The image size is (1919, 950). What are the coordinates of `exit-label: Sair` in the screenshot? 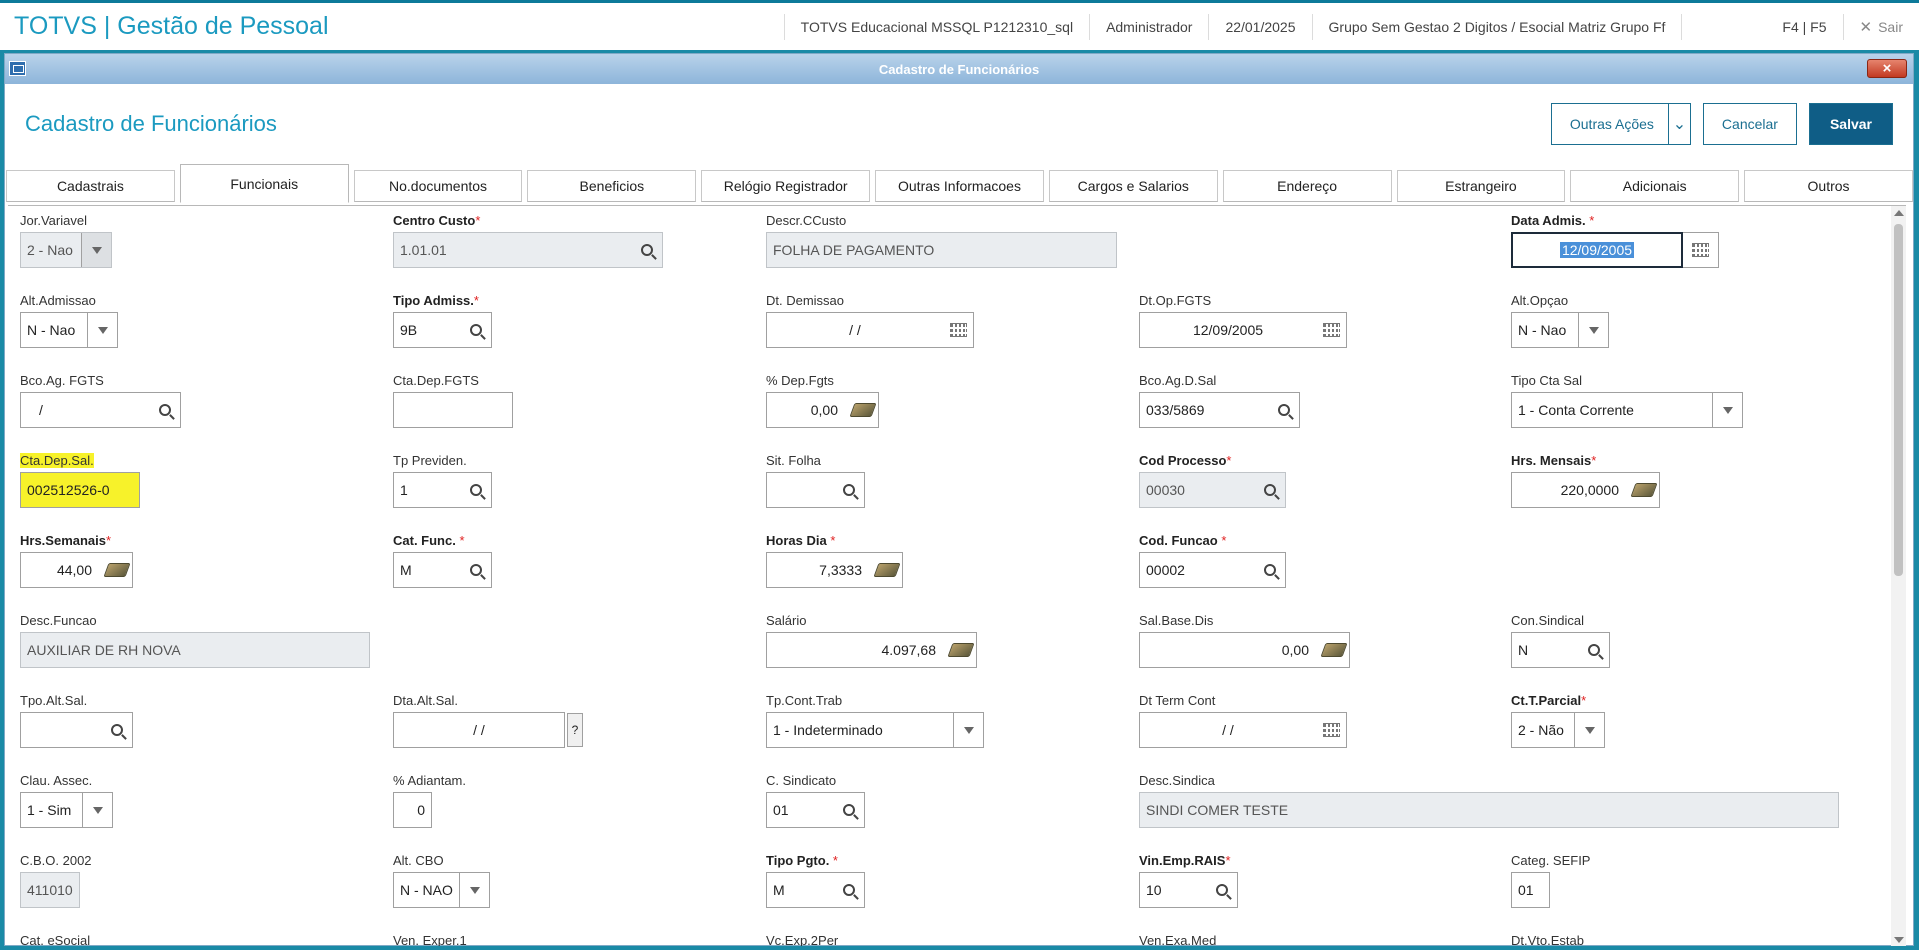 It's located at (1890, 26).